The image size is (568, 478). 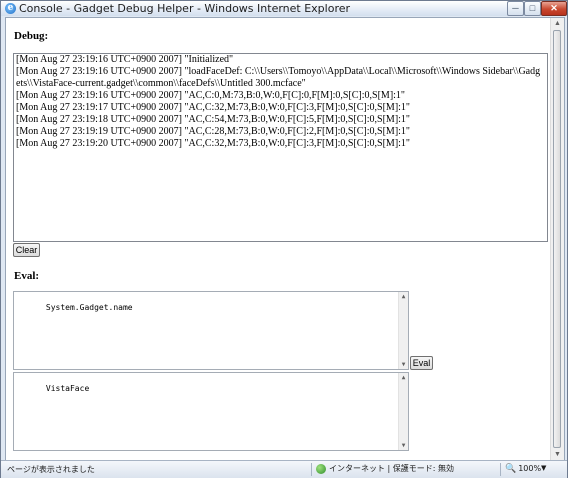 I want to click on page-scrollbar-thumb, so click(x=557, y=239).